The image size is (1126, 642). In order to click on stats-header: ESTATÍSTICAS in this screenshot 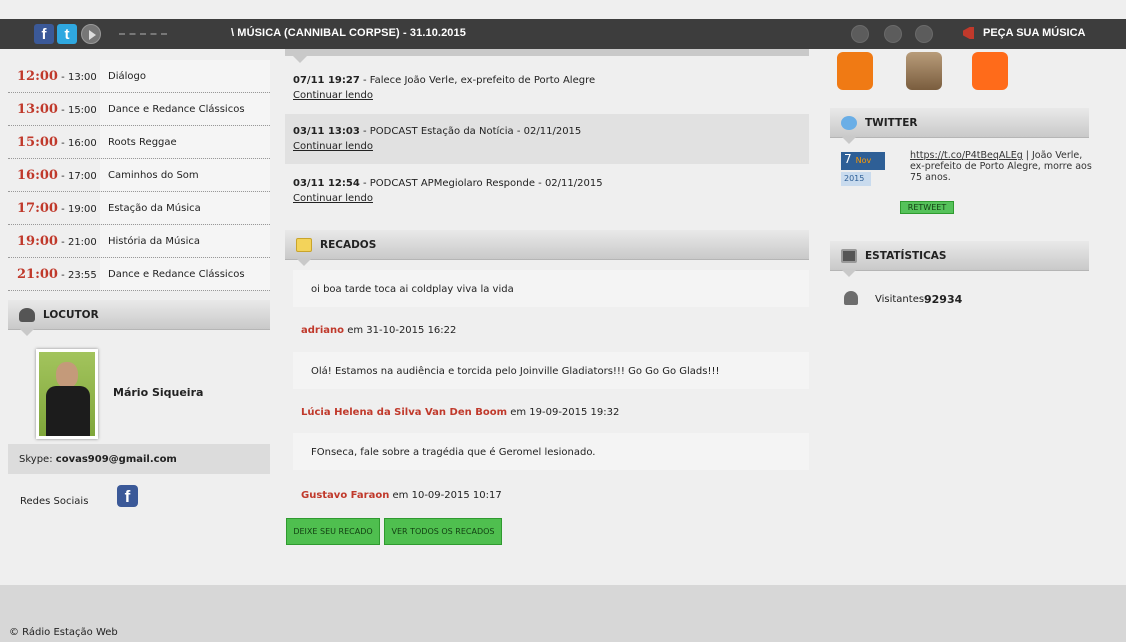, I will do `click(959, 259)`.